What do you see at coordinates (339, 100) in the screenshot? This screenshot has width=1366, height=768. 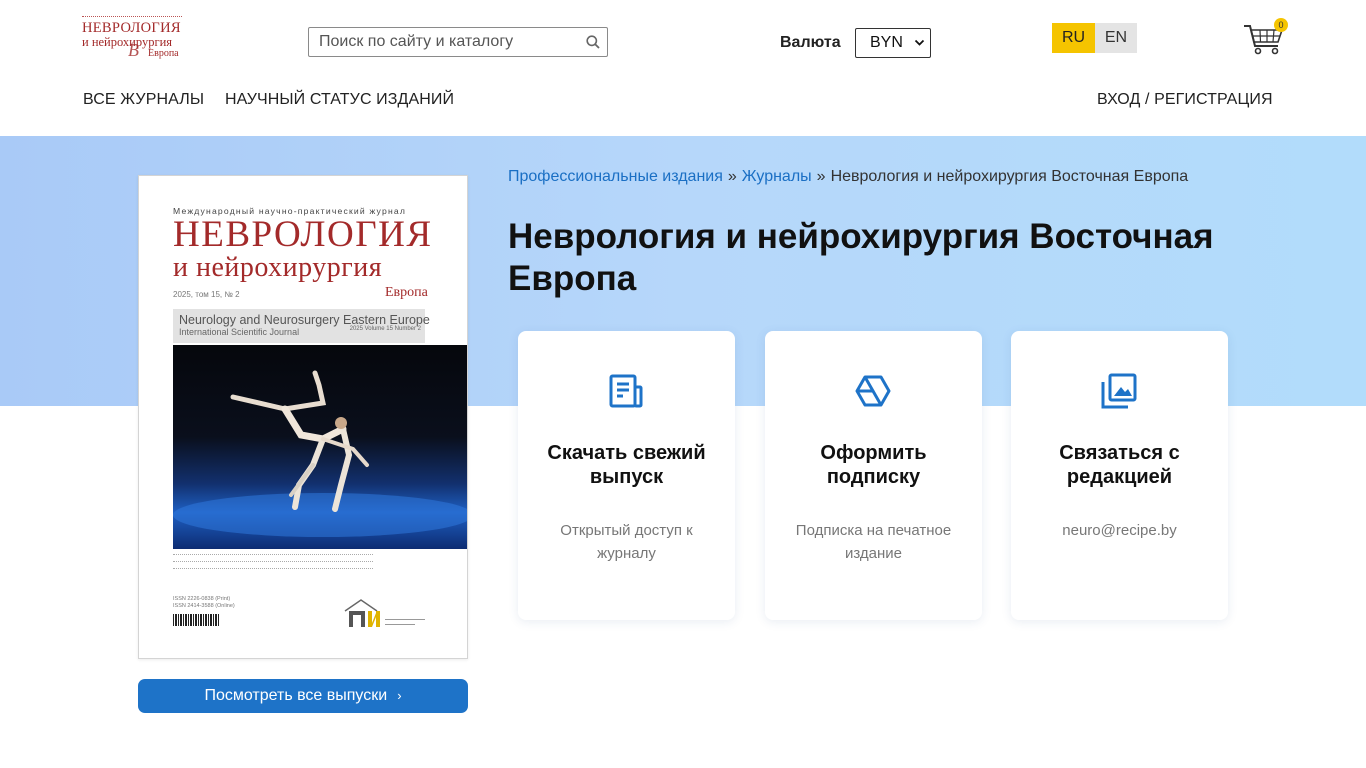 I see `nav-scientific-status: НАУЧНЫЙ СТАТУС ИЗДАНИЙ` at bounding box center [339, 100].